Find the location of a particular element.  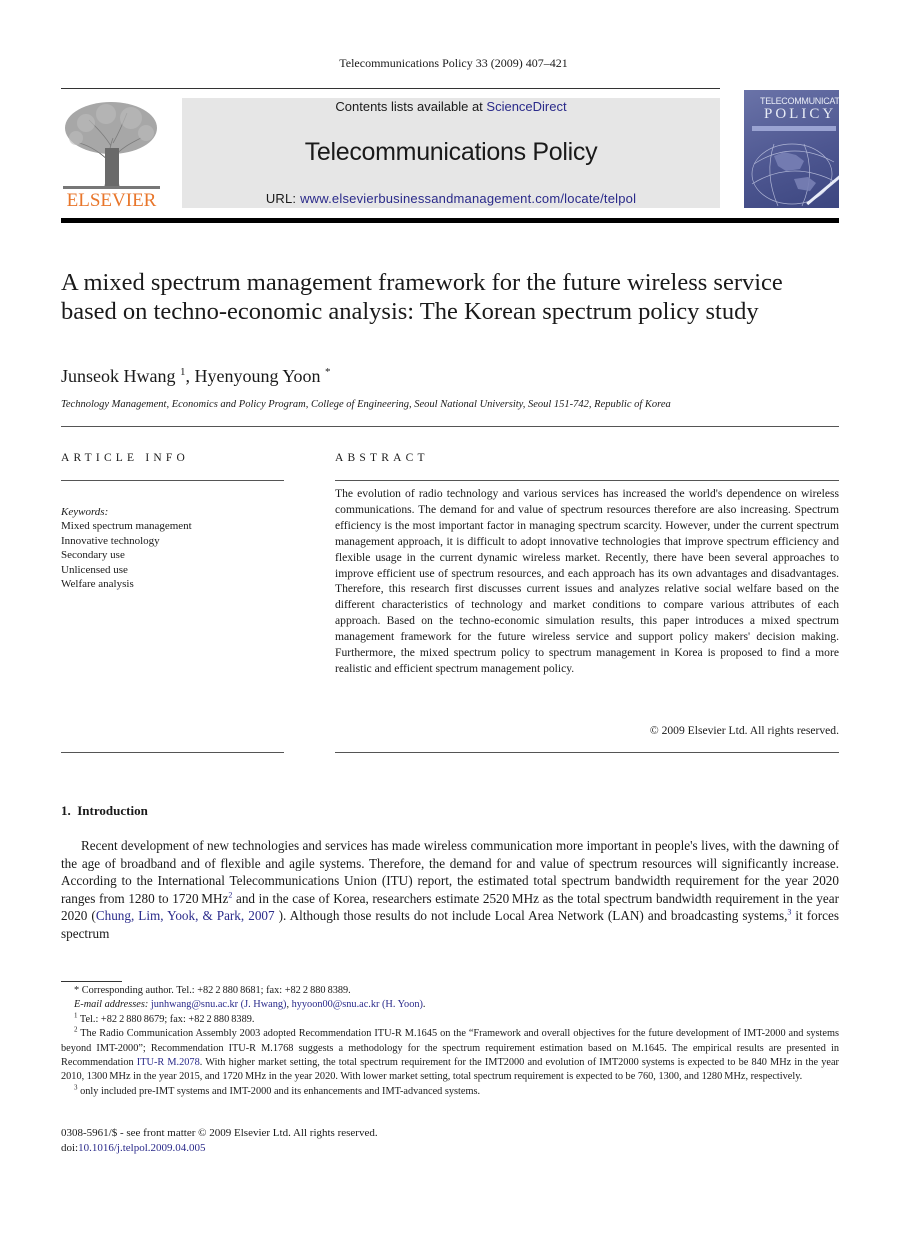

footnote-rule is located at coordinates (91, 981).